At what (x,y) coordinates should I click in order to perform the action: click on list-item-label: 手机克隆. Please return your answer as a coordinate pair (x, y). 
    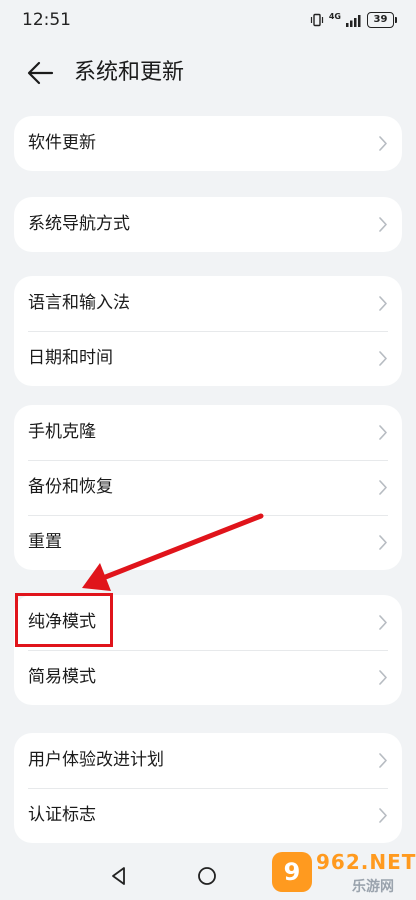
    Looking at the image, I should click on (62, 432).